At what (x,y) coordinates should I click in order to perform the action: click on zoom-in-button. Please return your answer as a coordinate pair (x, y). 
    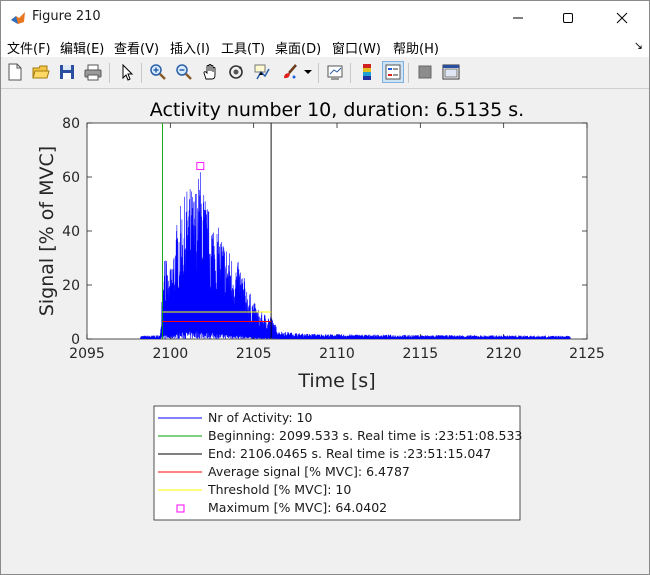
    Looking at the image, I should click on (158, 72).